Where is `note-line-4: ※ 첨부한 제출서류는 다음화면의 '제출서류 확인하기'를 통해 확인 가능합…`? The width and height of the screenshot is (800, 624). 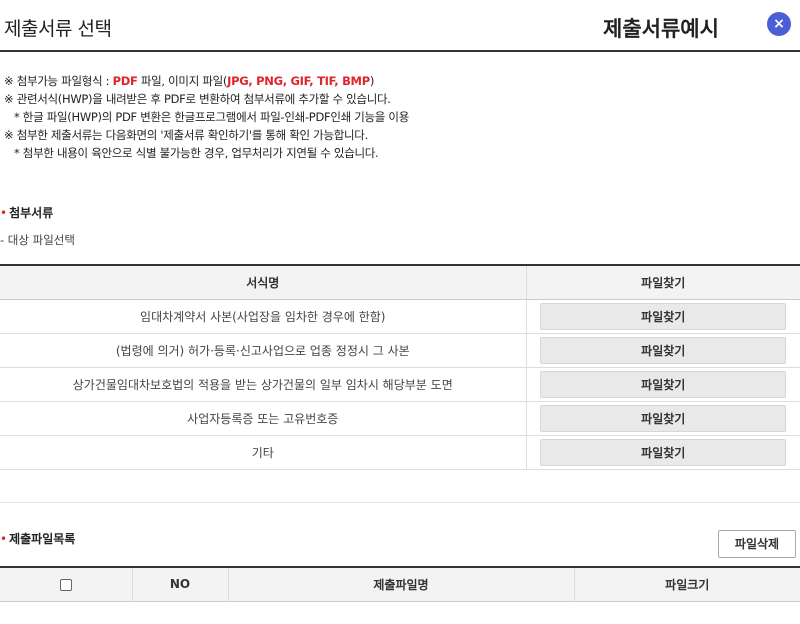 note-line-4: ※ 첨부한 제출서류는 다음화면의 '제출서류 확인하기'를 통해 확인 가능합… is located at coordinates (186, 135).